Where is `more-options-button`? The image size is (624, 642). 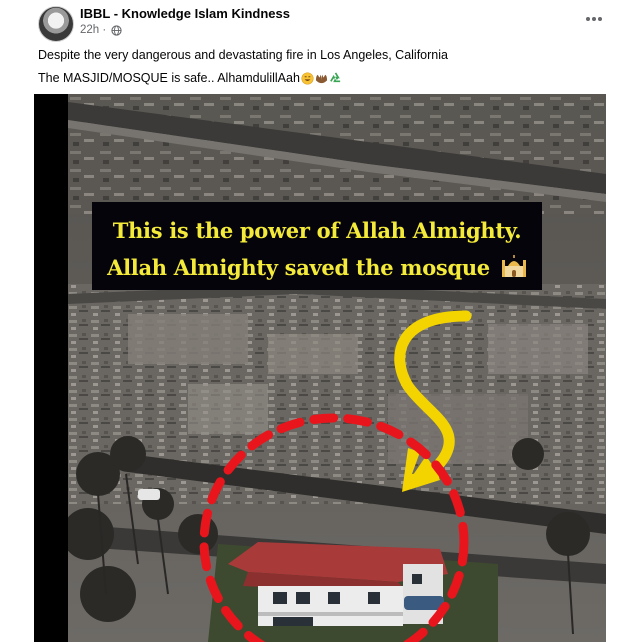
more-options-button is located at coordinates (594, 19).